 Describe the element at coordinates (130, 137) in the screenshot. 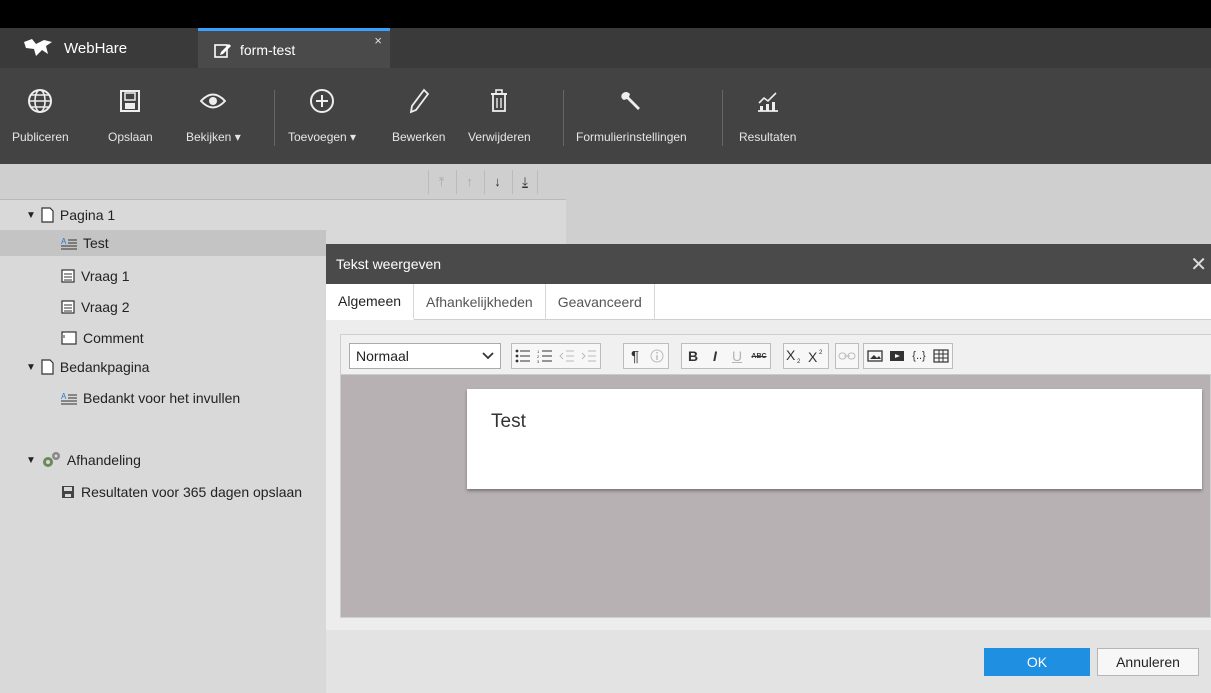

I see `save-label: Opslaan` at that location.